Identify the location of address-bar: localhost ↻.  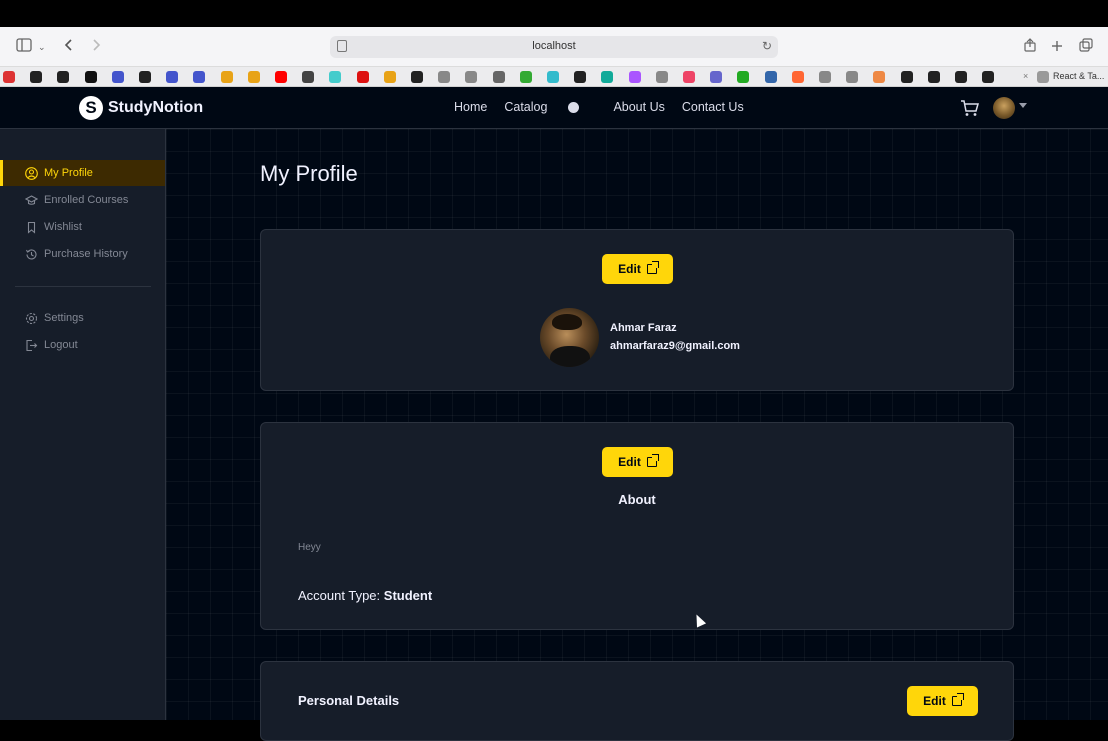
(554, 47).